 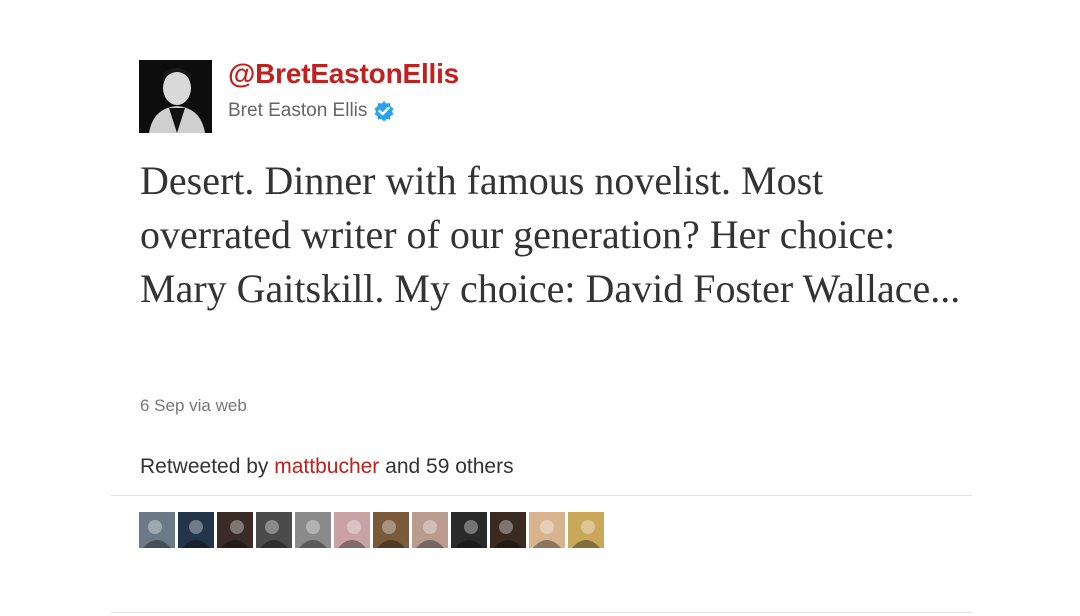 I want to click on display-name: Bret Easton Ellis, so click(x=297, y=111).